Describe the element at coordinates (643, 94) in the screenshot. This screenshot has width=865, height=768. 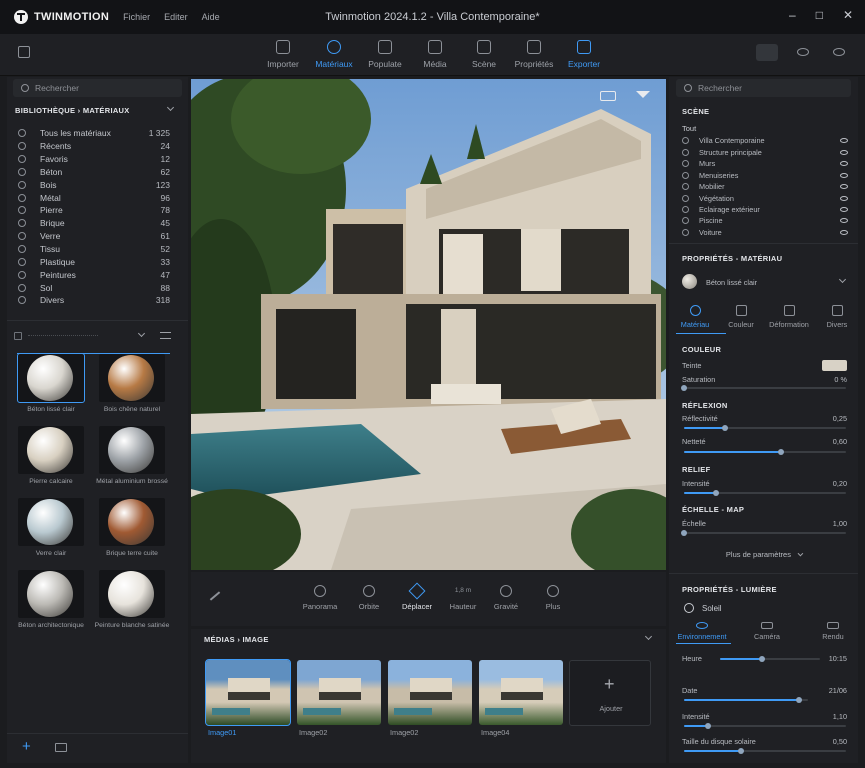
I see `expand-down-icon` at that location.